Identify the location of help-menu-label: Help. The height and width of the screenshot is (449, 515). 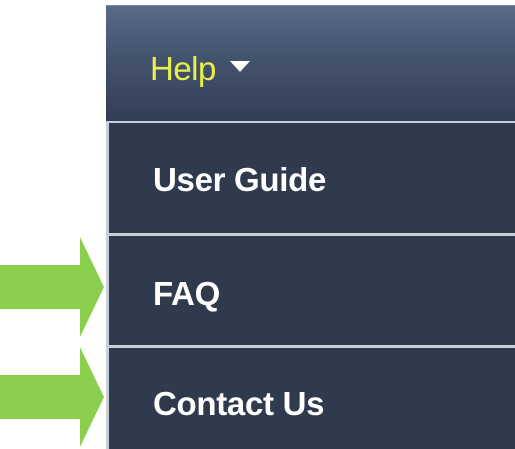
(183, 68).